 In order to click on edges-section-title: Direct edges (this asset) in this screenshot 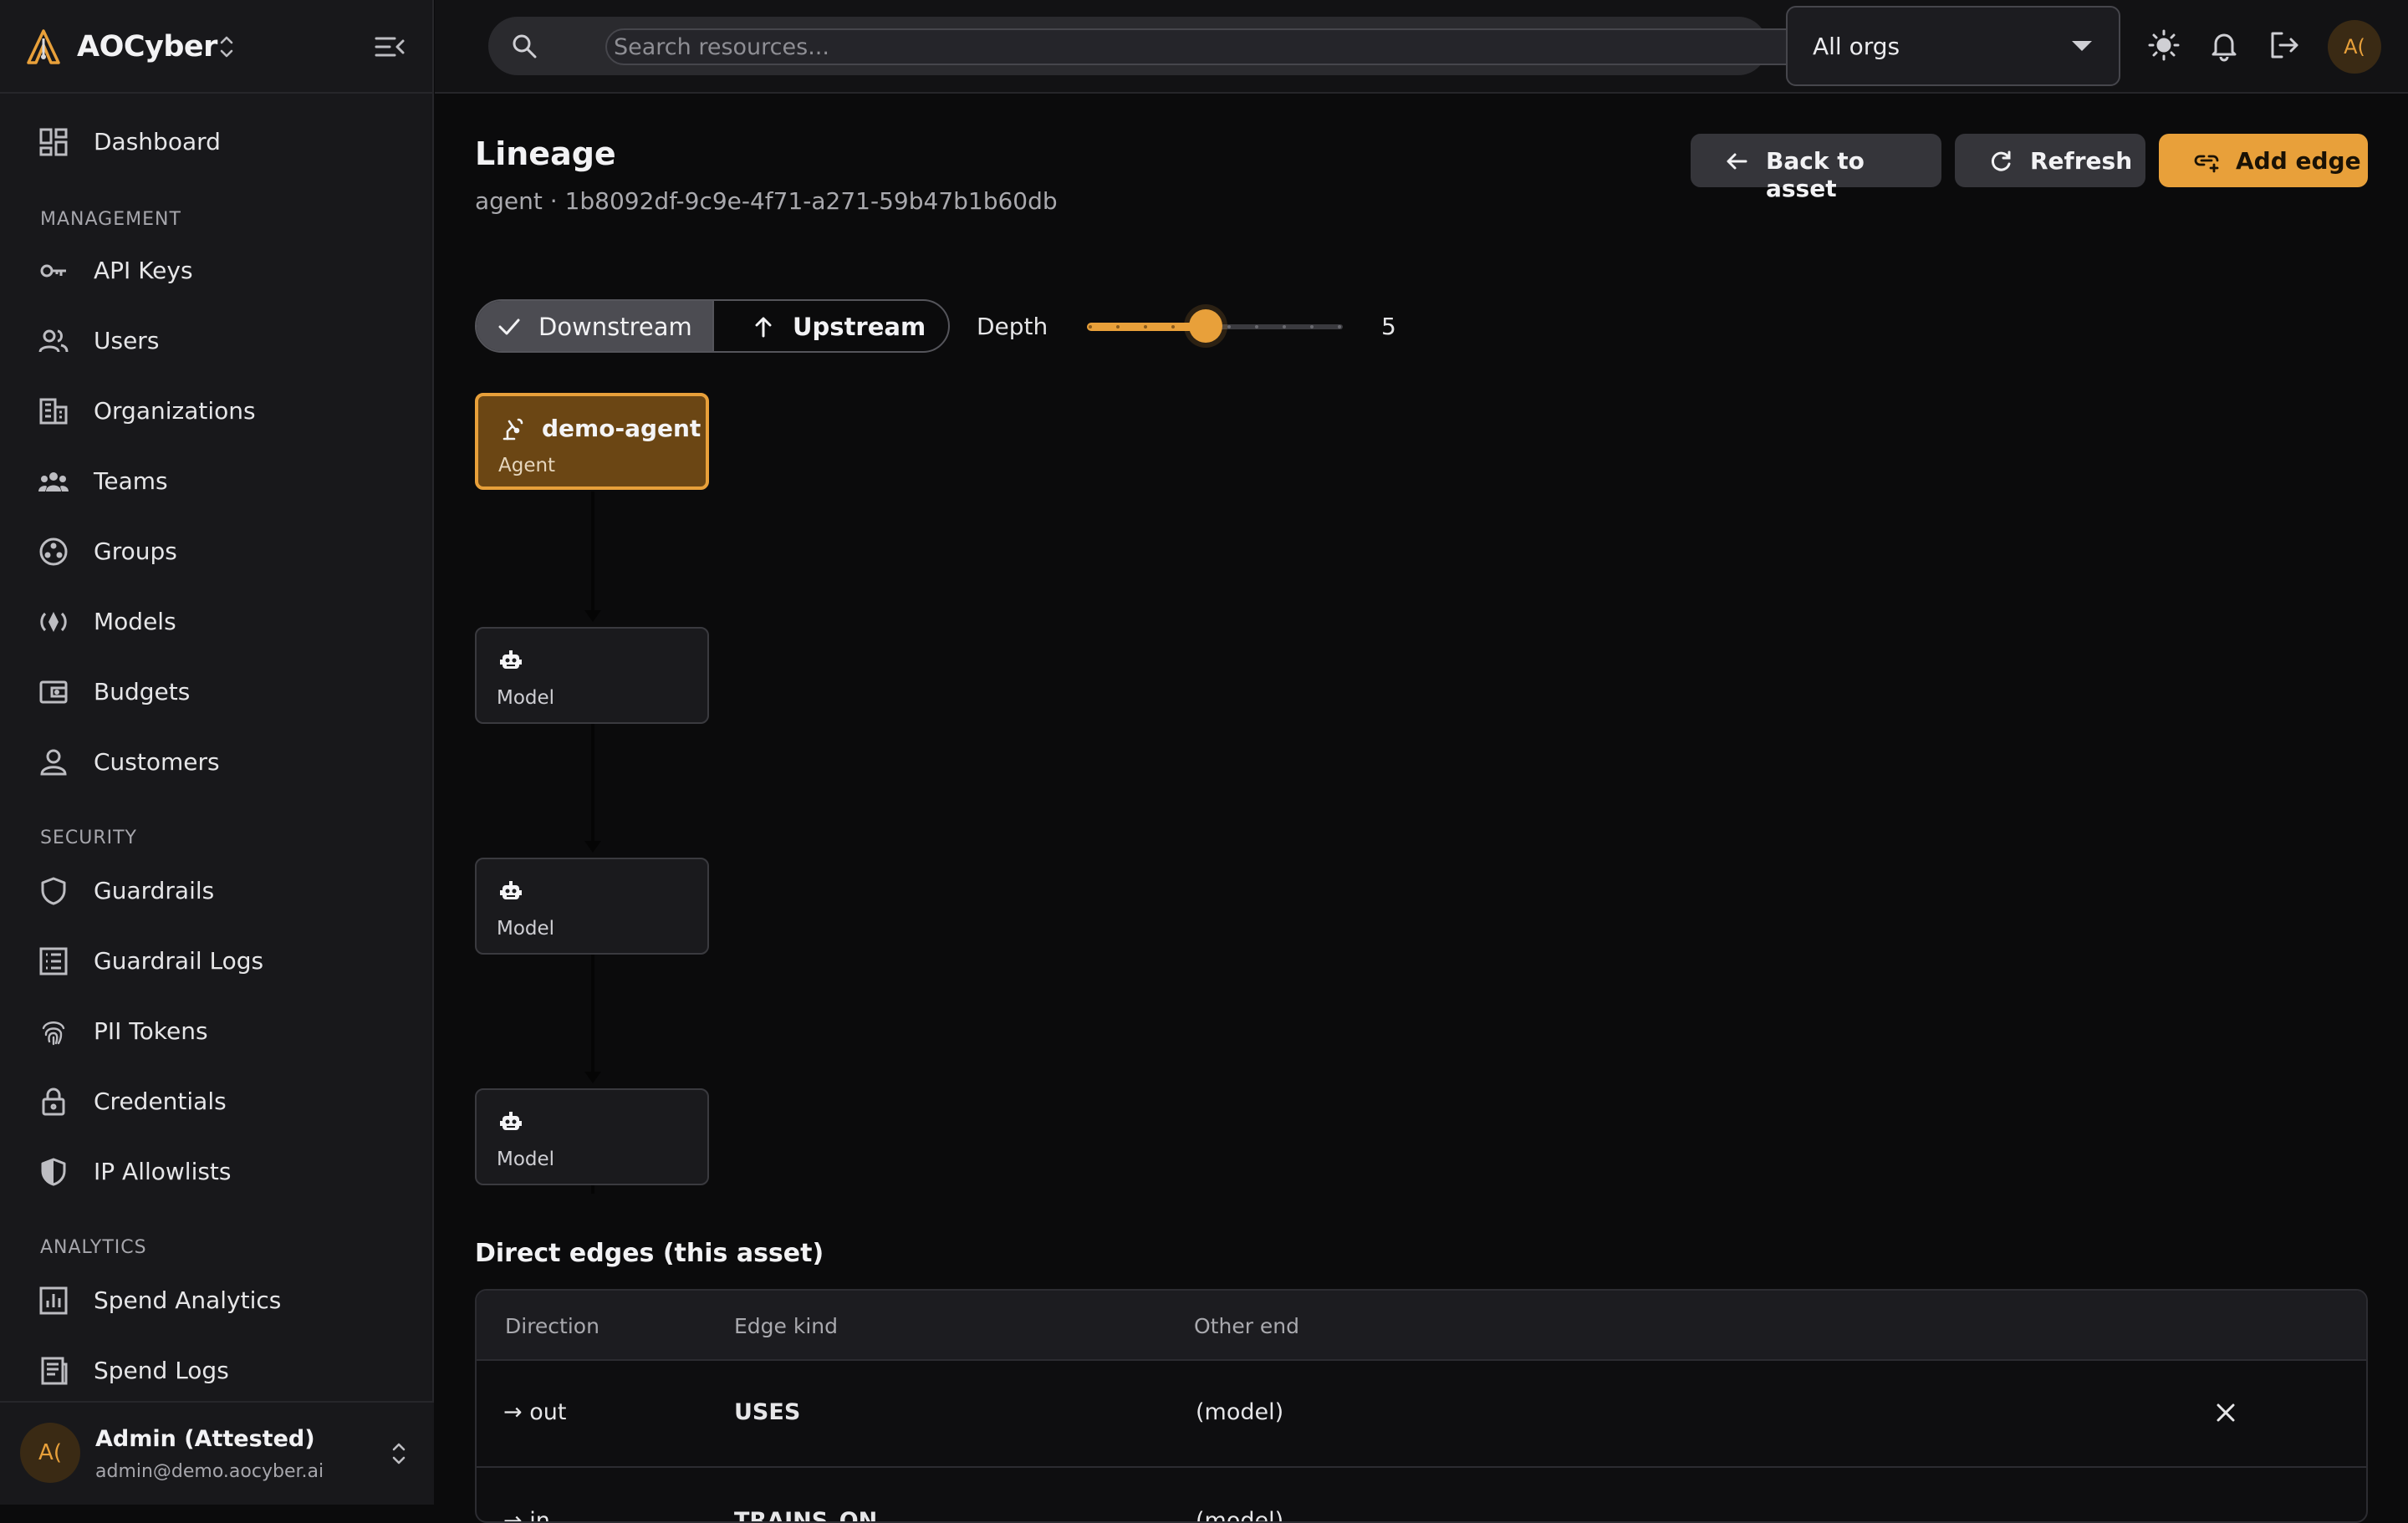, I will do `click(650, 1254)`.